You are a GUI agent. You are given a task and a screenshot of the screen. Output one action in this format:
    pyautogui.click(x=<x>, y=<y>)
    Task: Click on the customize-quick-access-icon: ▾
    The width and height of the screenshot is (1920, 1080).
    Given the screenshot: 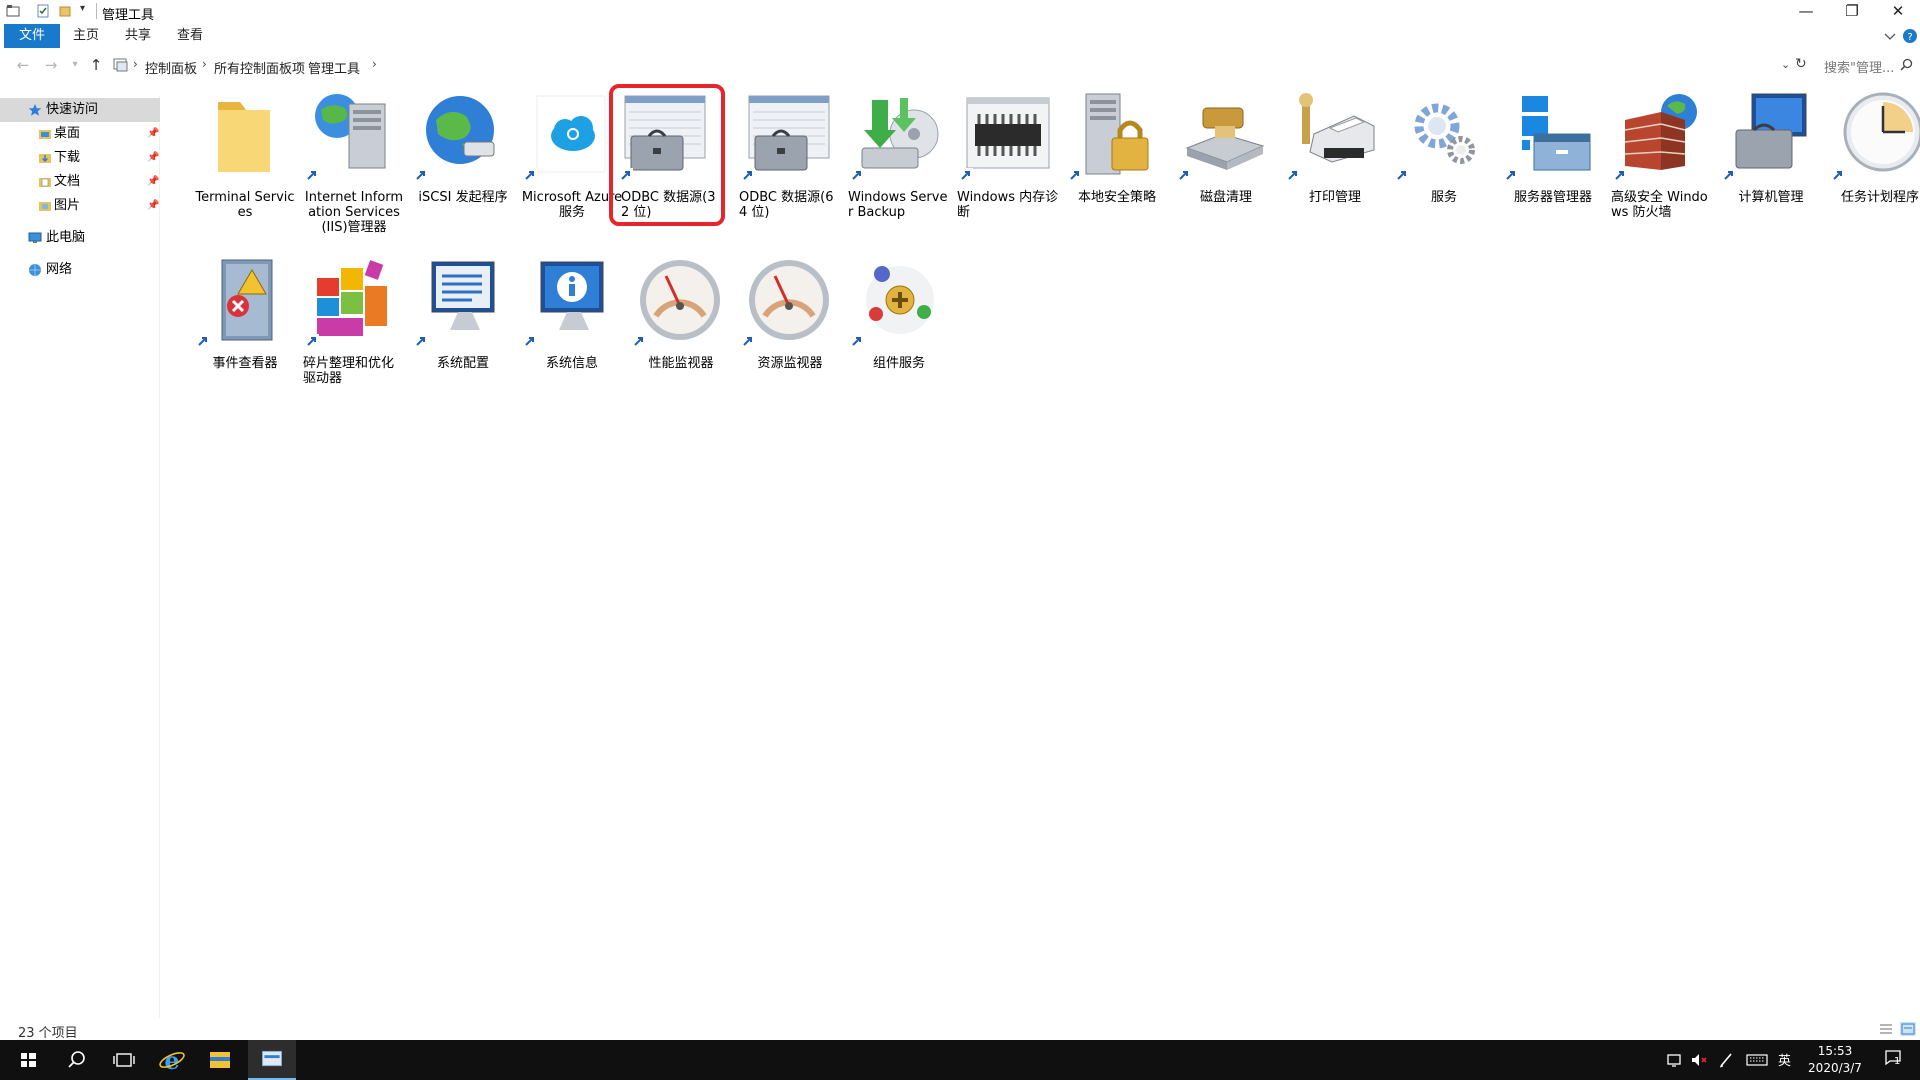 What is the action you would take?
    pyautogui.click(x=87, y=10)
    